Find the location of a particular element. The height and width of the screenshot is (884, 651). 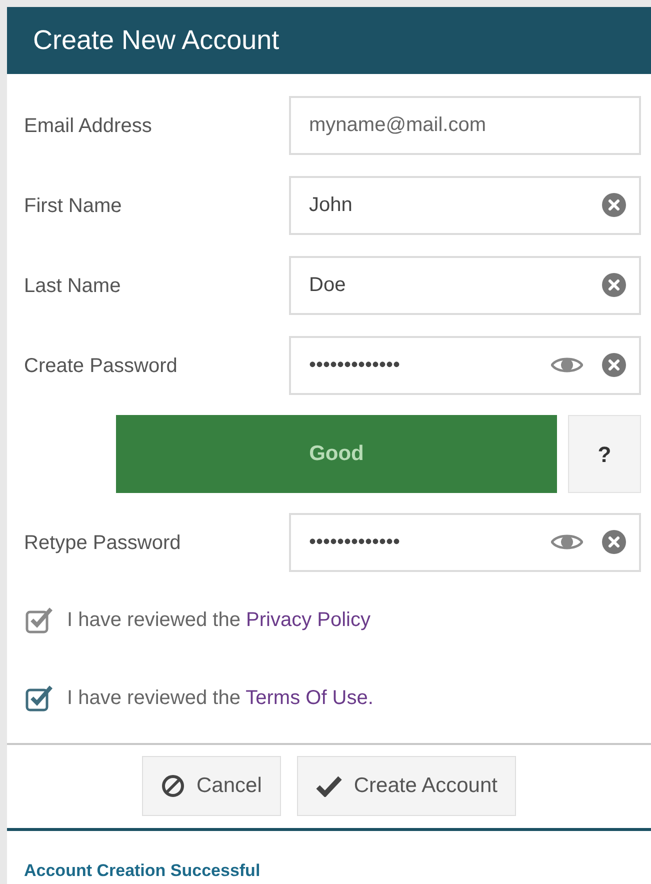

field-label: Create Password is located at coordinates (101, 366).